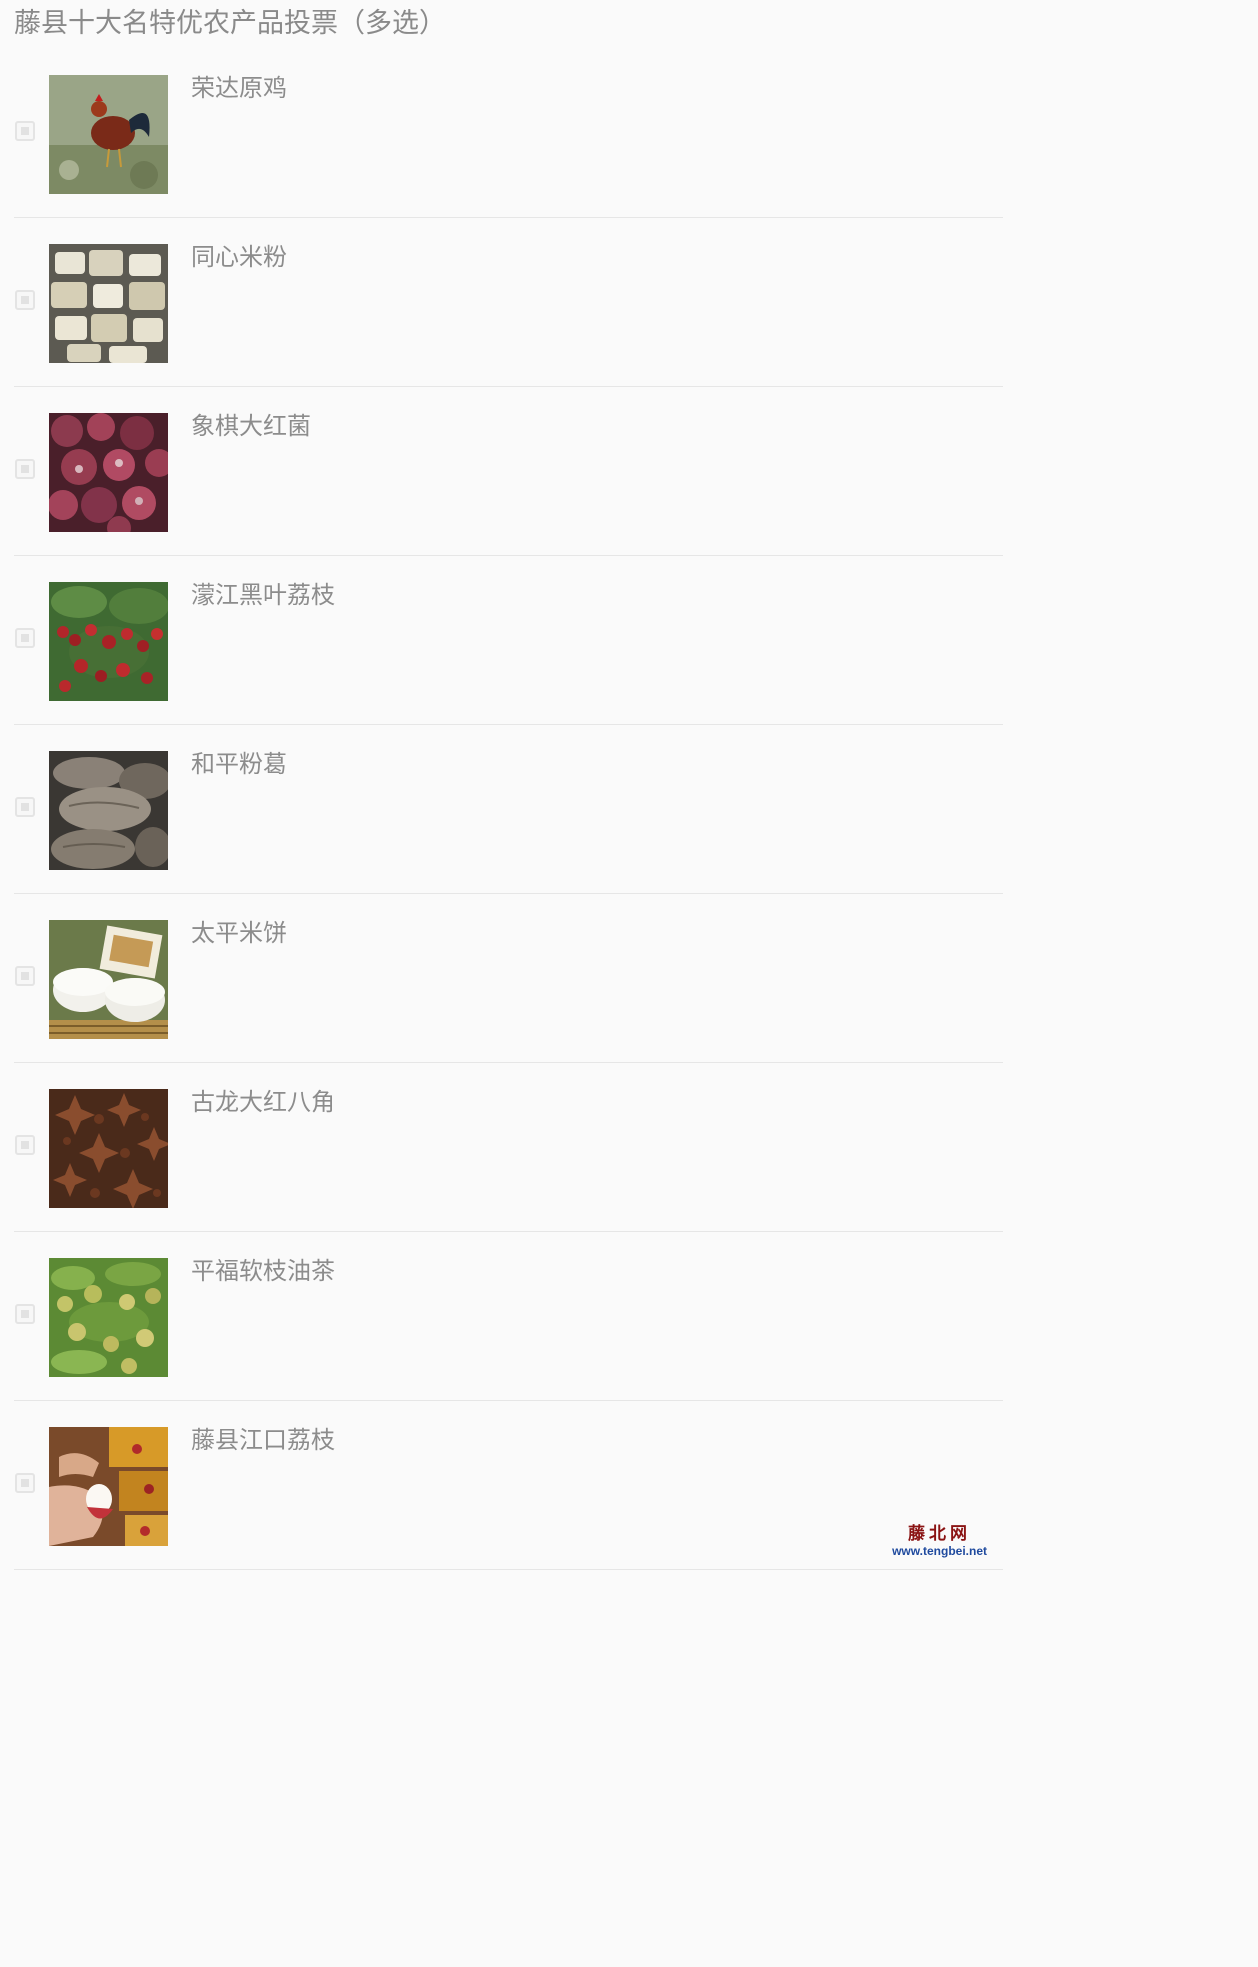  I want to click on watermark-url: www.tengbei.net, so click(939, 1551).